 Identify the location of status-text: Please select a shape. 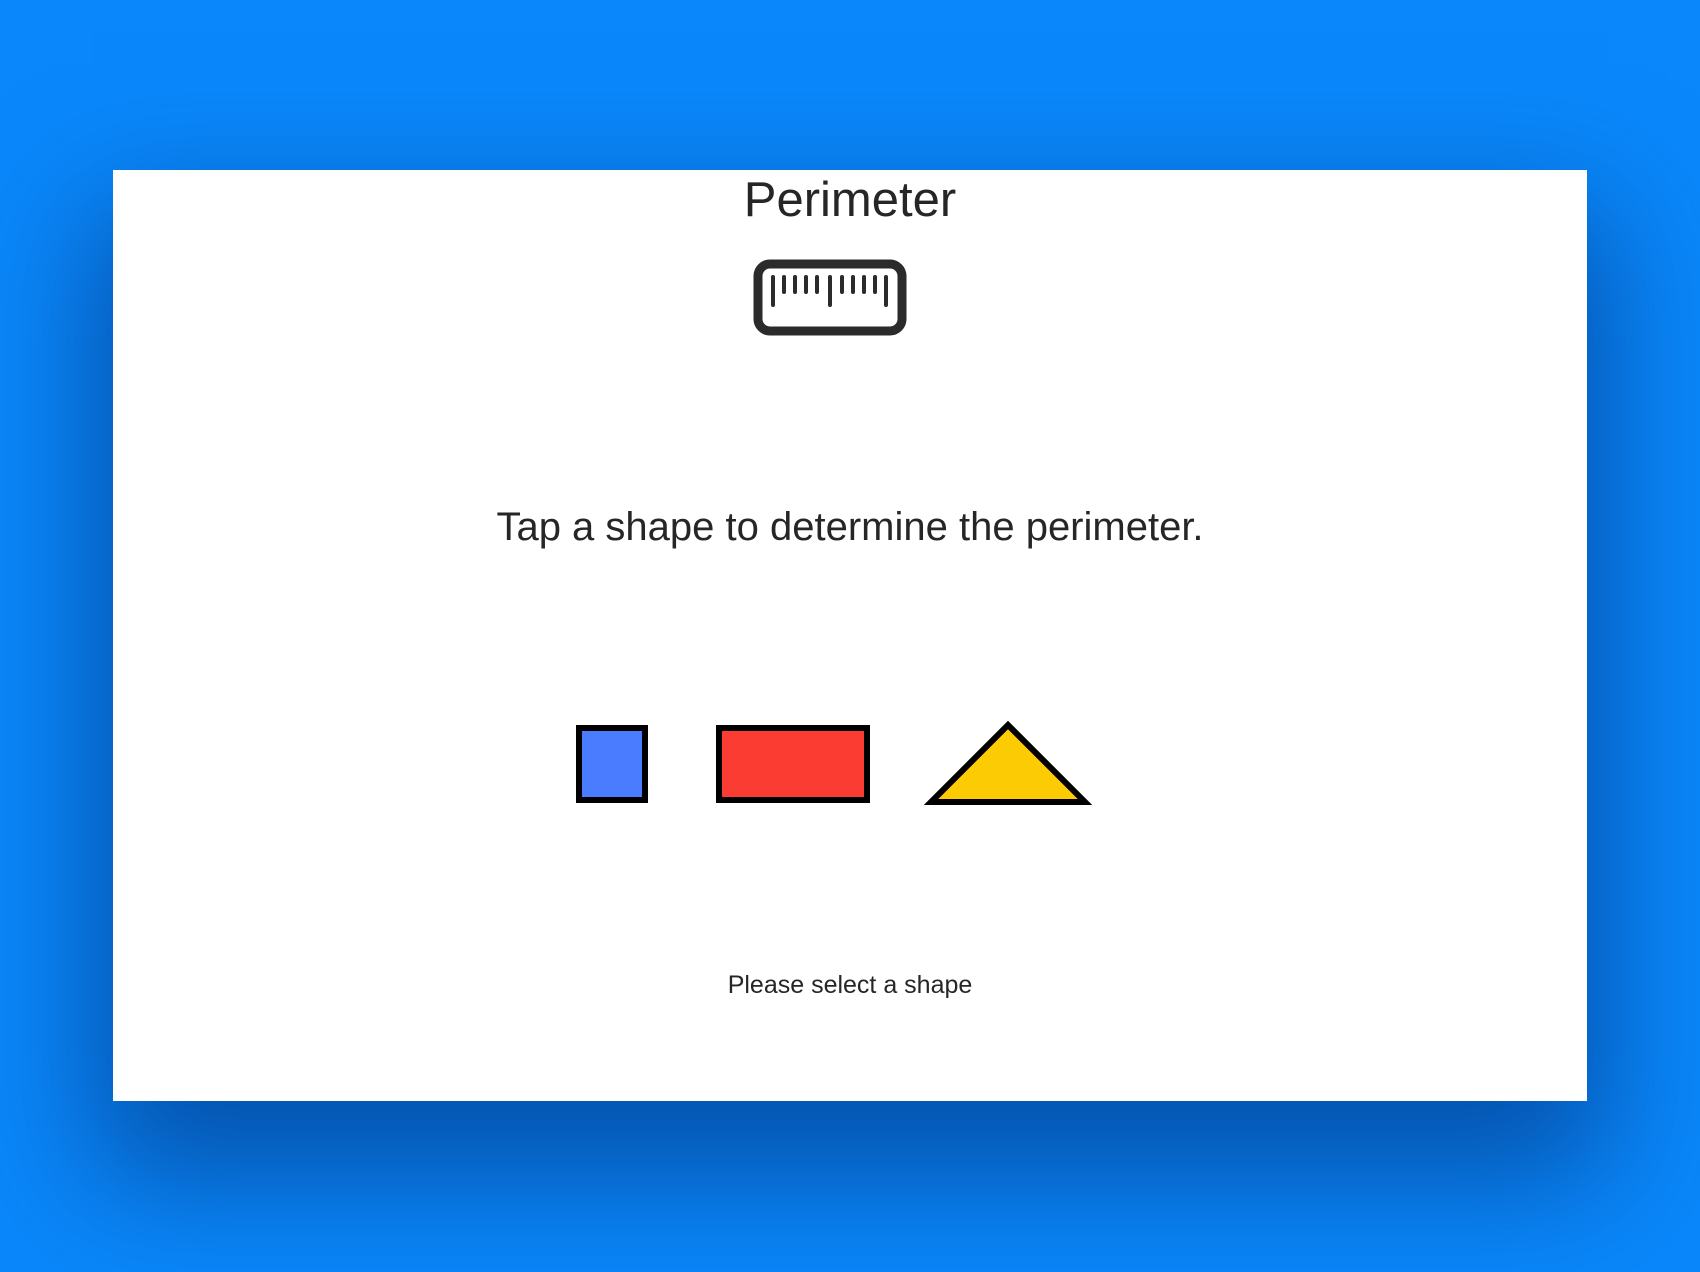
(850, 985).